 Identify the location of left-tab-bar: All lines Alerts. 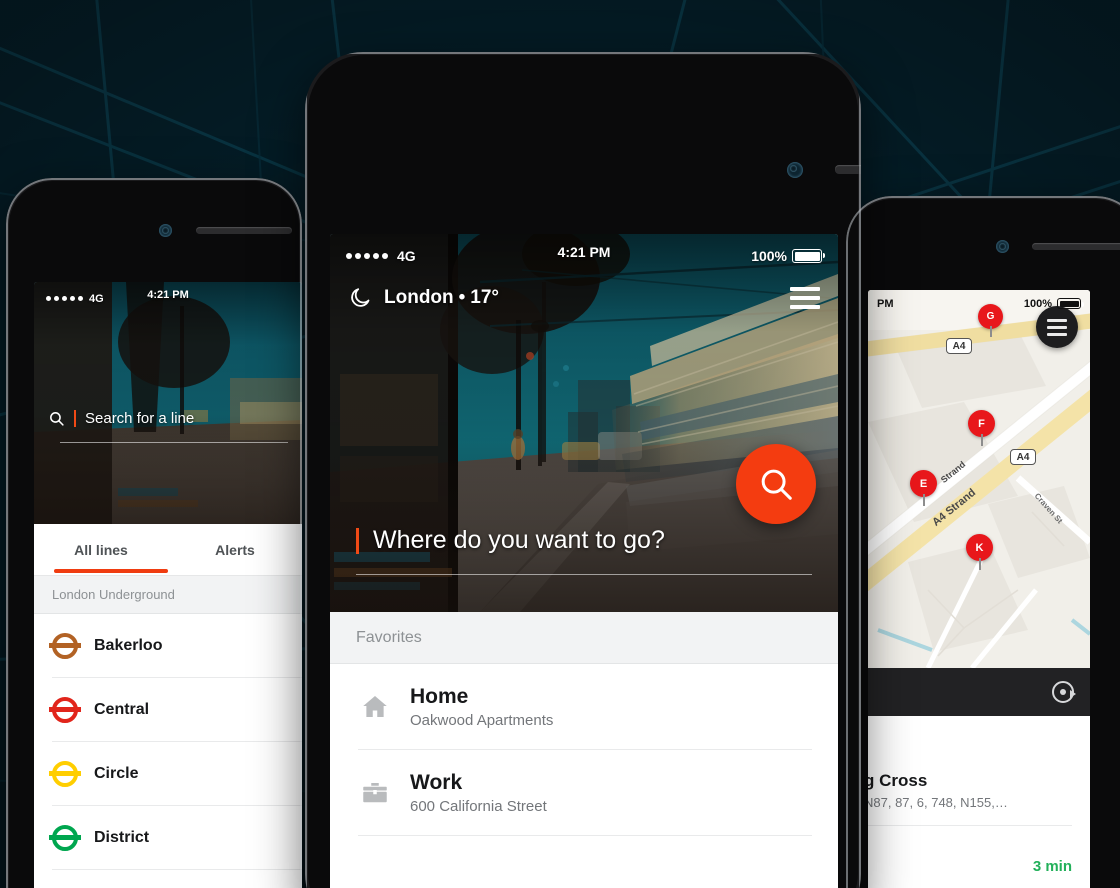
(168, 550).